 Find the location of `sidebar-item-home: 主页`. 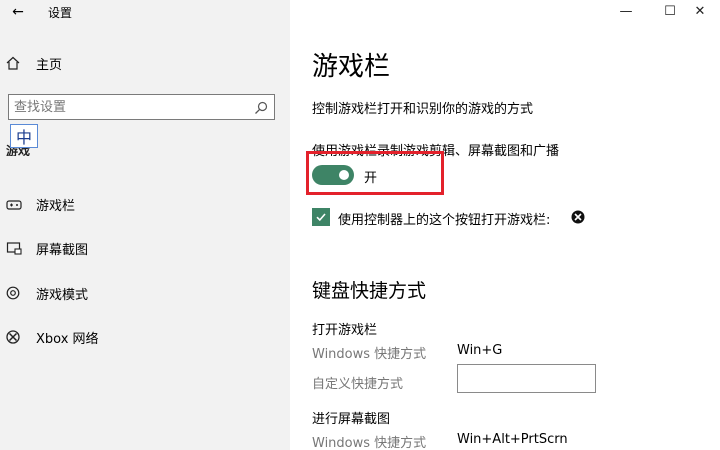

sidebar-item-home: 主页 is located at coordinates (34, 63).